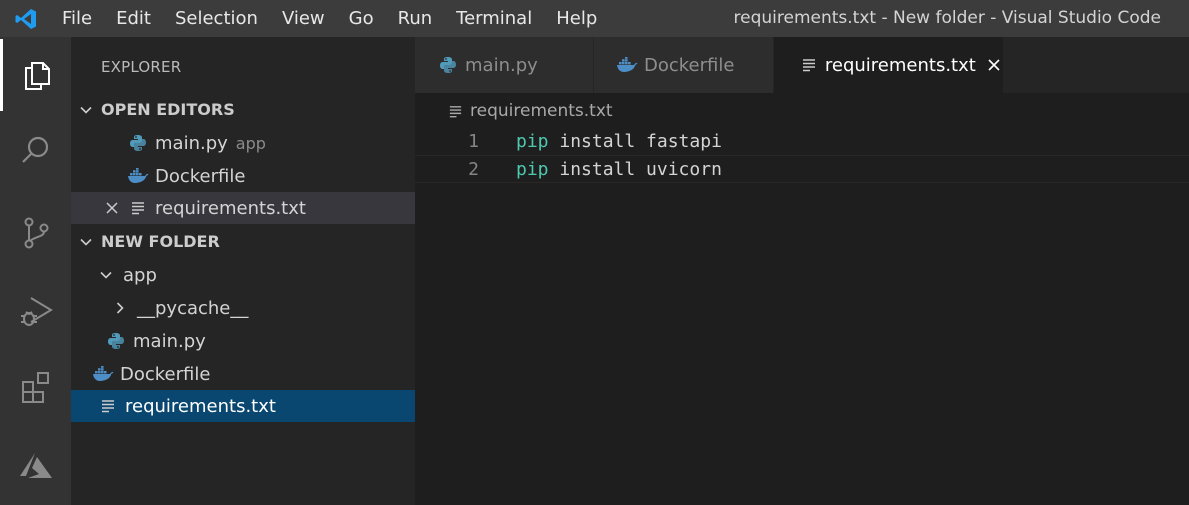 Image resolution: width=1189 pixels, height=505 pixels. I want to click on new-folder-label: NEW FOLDER, so click(160, 241).